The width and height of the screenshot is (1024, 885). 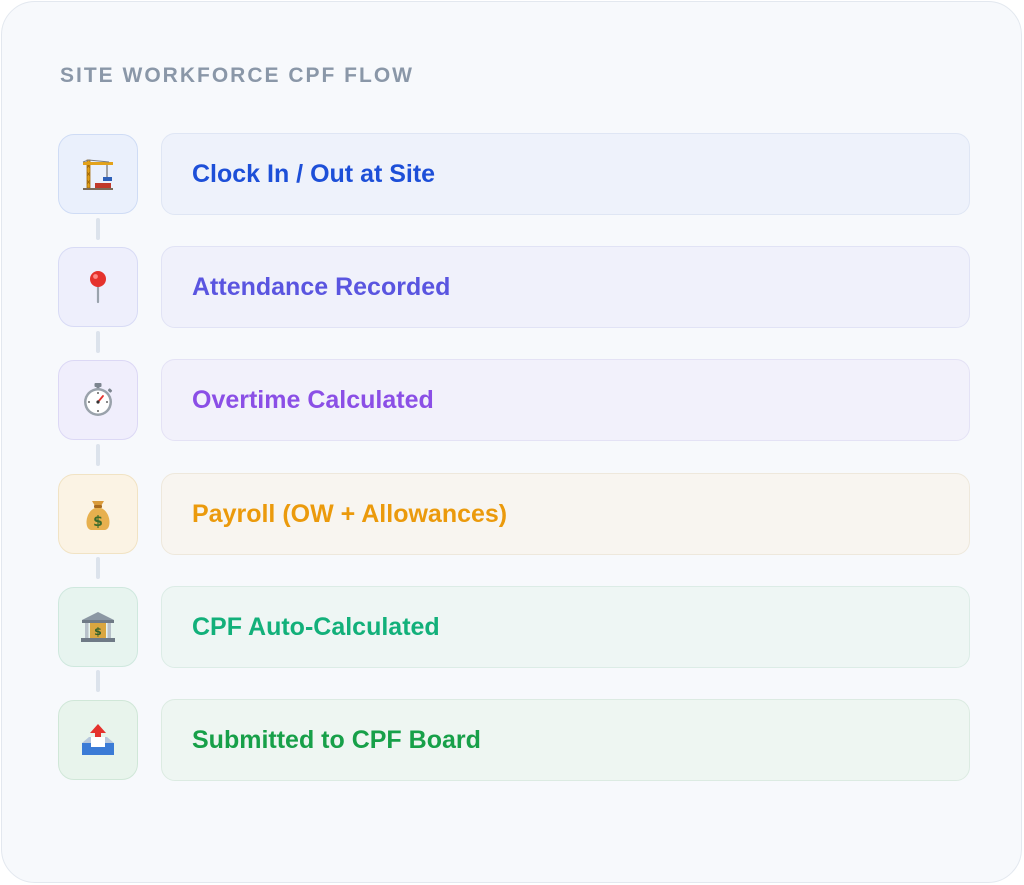 What do you see at coordinates (314, 173) in the screenshot?
I see `step-label: Clock In / Out at Site` at bounding box center [314, 173].